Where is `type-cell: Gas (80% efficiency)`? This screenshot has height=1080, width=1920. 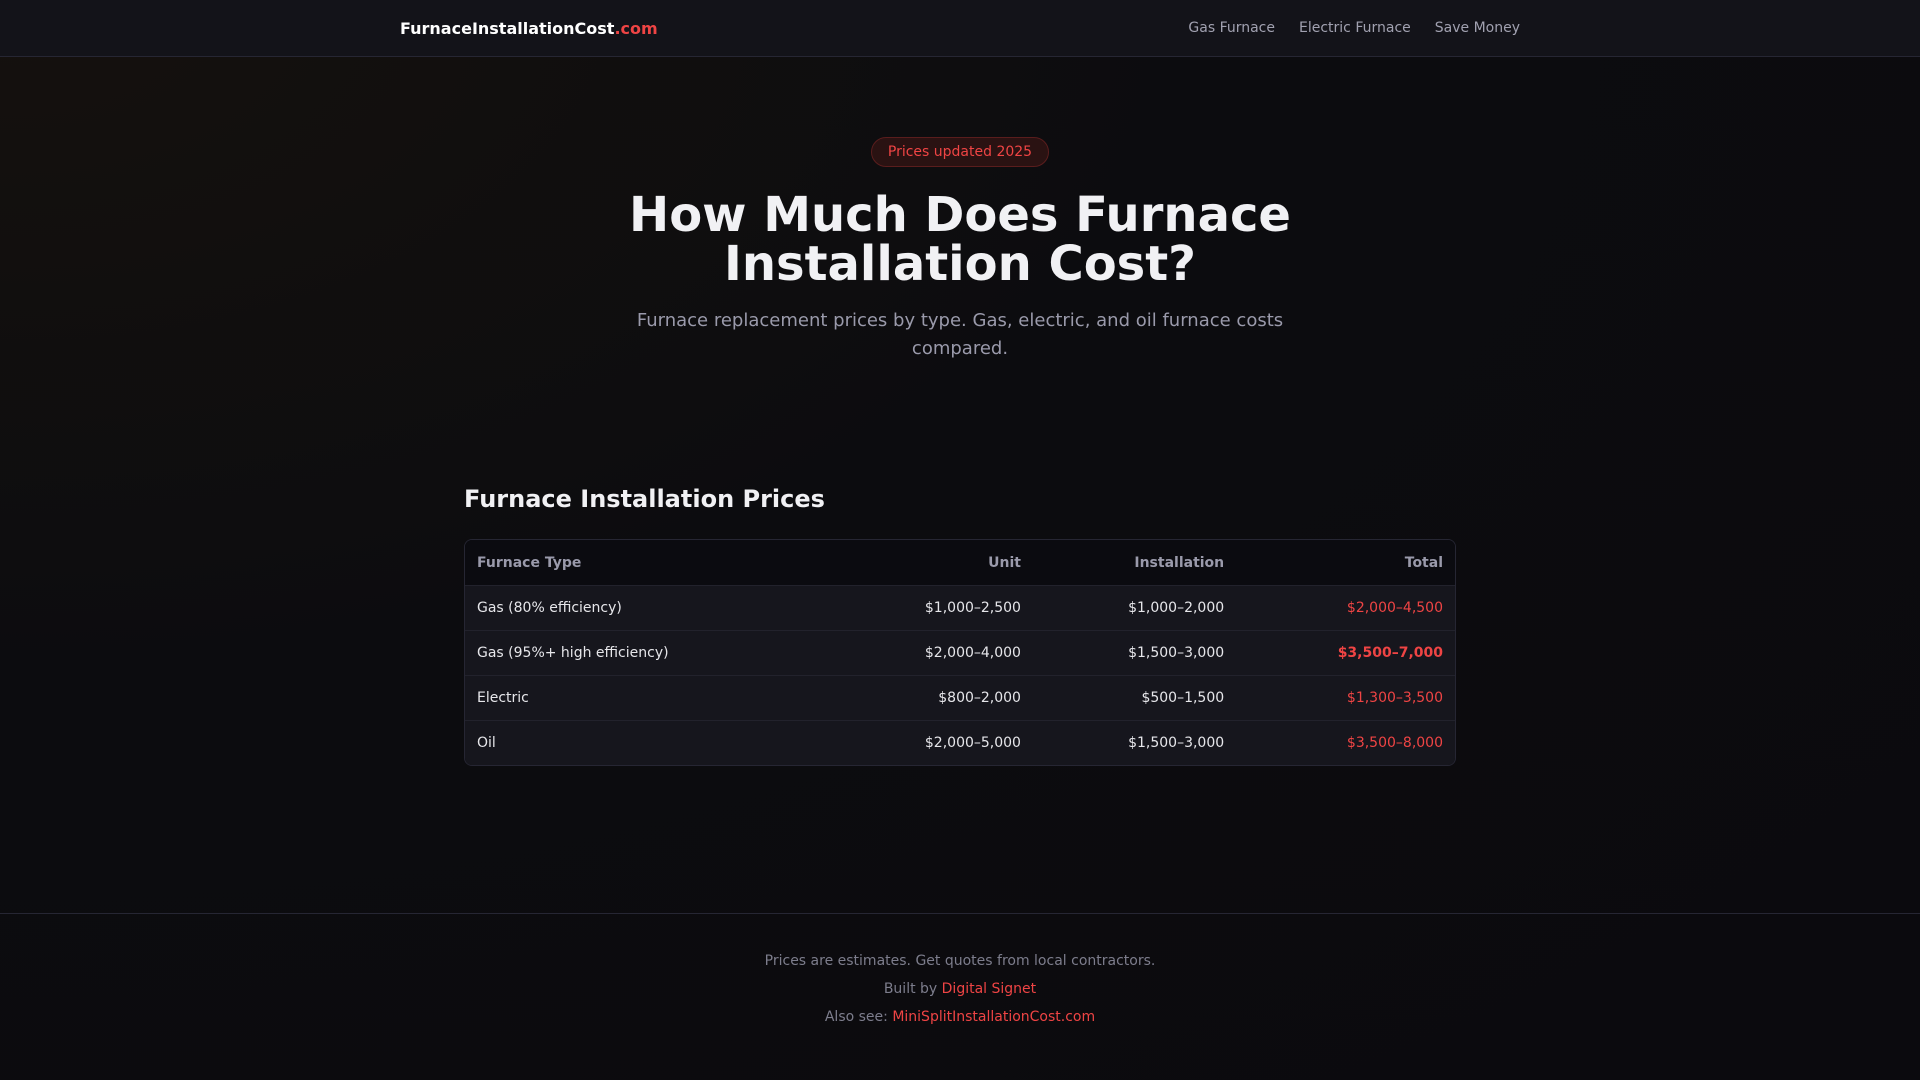
type-cell: Gas (80% efficiency) is located at coordinates (647, 607).